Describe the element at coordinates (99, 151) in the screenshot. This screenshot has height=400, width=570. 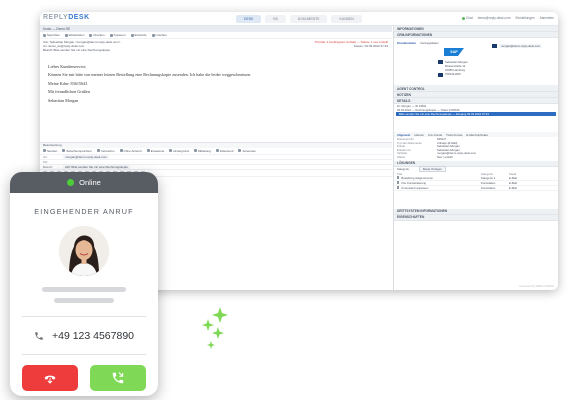
I see `discard-icon` at that location.